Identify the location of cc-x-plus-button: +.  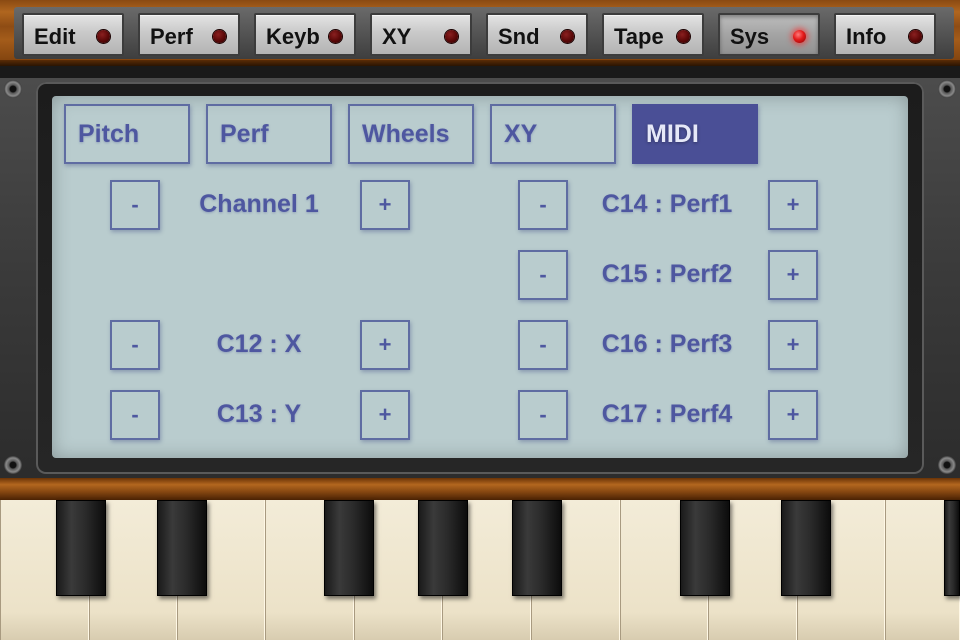
(385, 345).